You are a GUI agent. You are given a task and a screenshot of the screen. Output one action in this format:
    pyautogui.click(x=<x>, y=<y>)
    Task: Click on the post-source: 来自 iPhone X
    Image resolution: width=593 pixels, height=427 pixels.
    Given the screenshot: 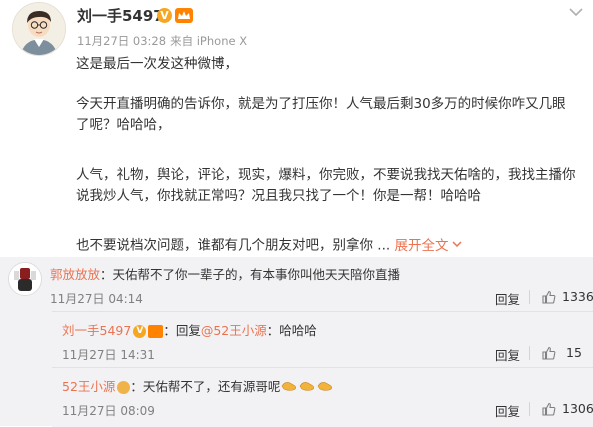 What is the action you would take?
    pyautogui.click(x=209, y=41)
    